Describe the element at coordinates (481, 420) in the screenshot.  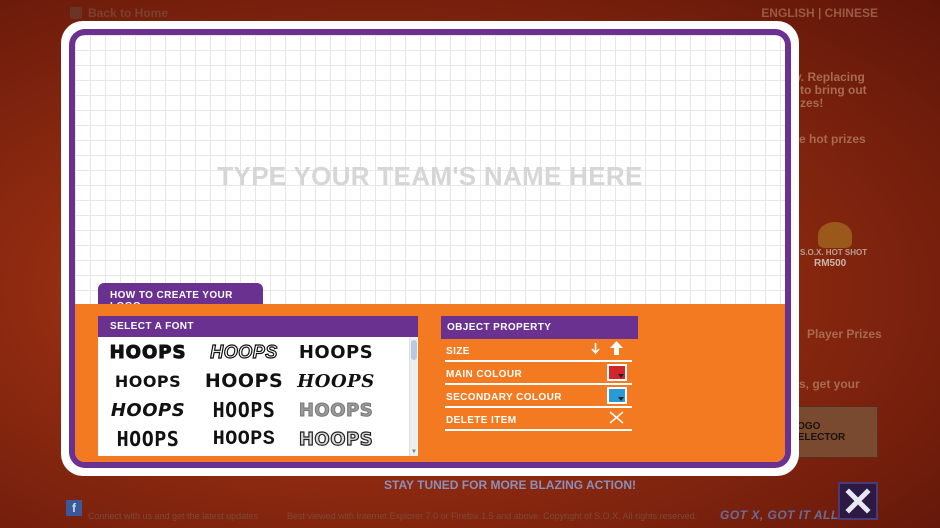
I see `delete-item-label: DELETE ITEM` at that location.